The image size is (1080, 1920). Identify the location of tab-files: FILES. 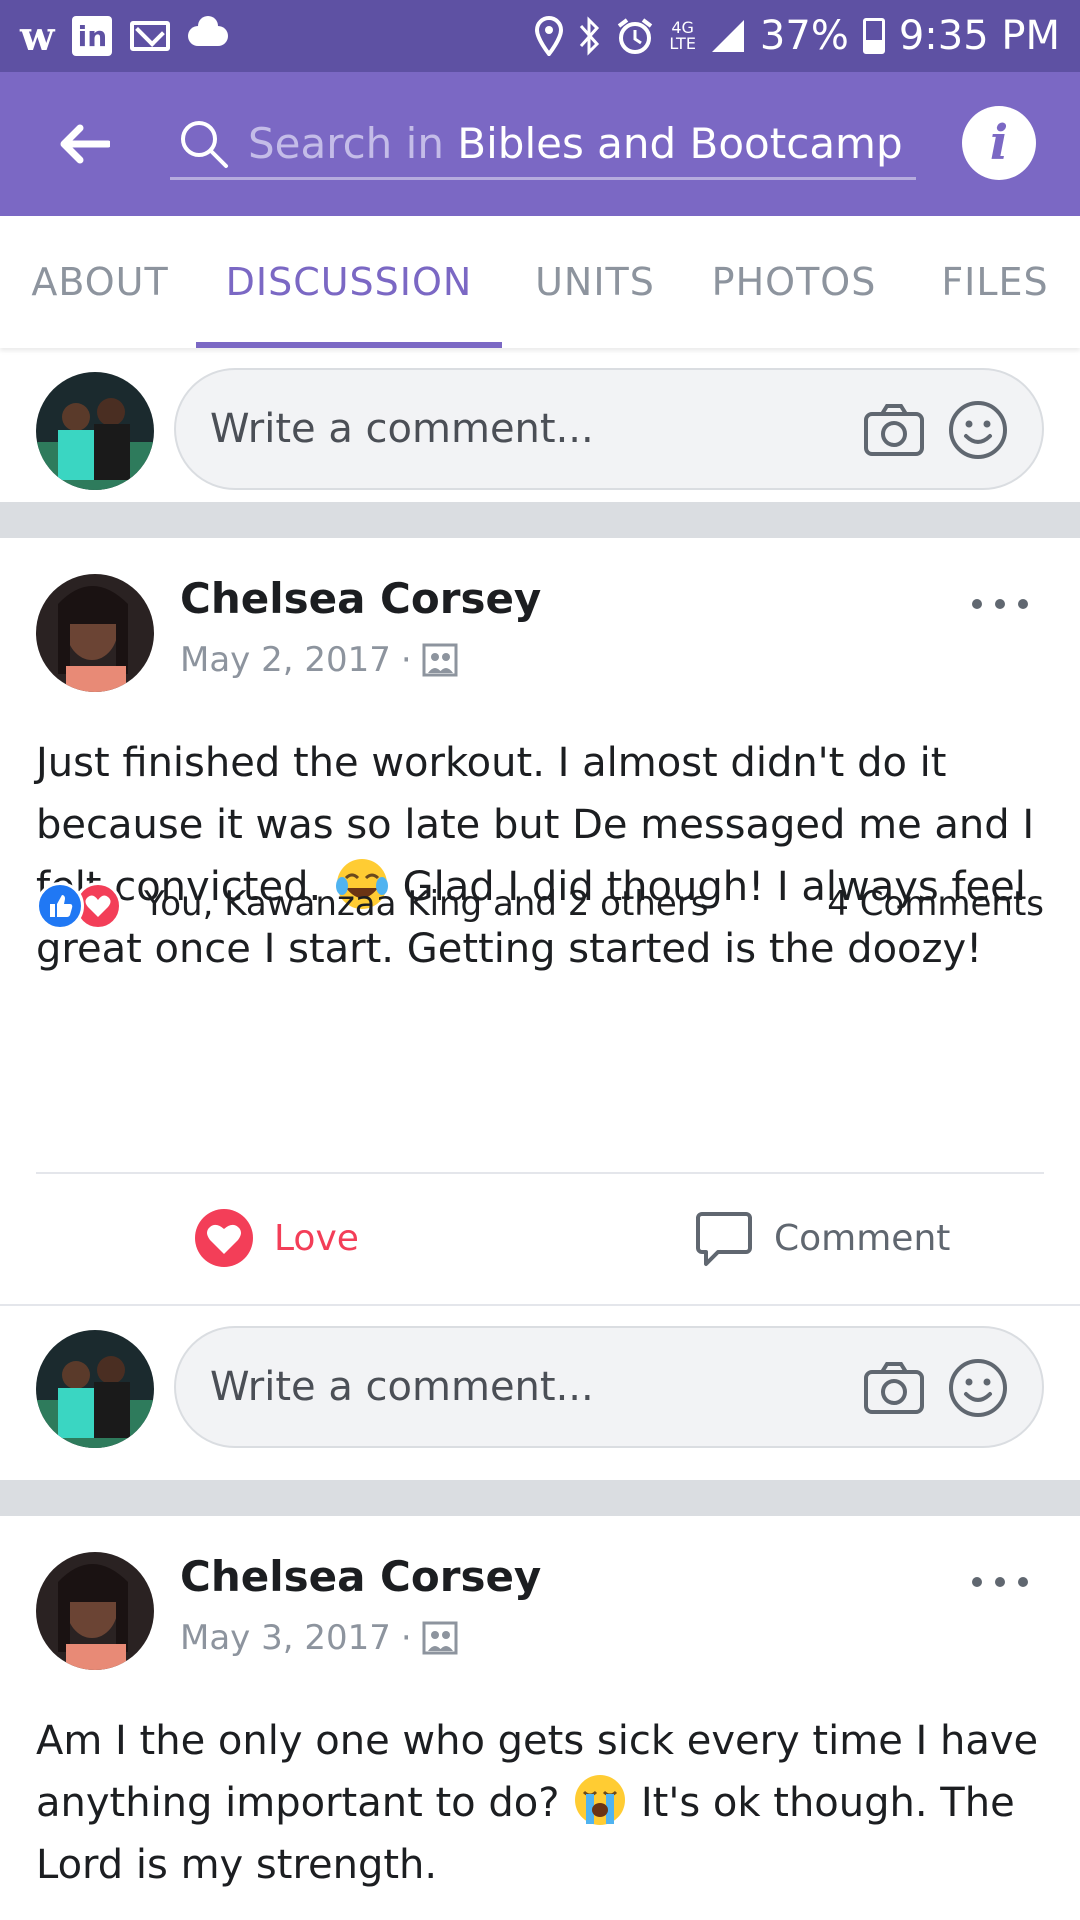
(995, 282).